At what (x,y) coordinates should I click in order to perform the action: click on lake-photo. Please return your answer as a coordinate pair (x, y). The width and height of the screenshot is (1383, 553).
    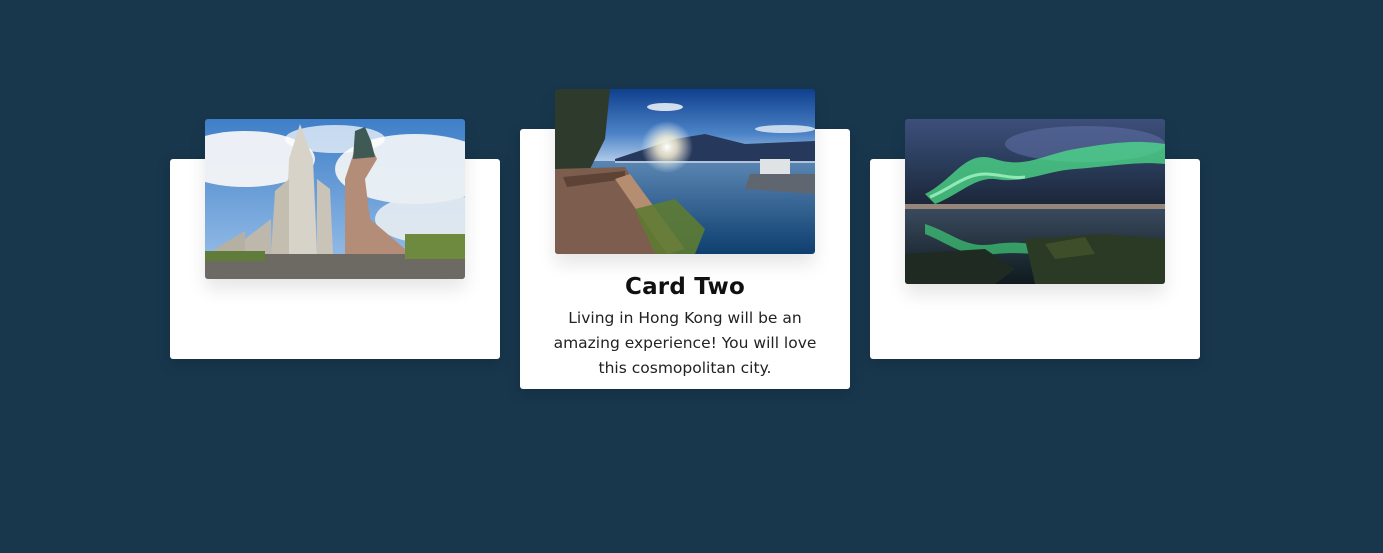
    Looking at the image, I should click on (685, 171).